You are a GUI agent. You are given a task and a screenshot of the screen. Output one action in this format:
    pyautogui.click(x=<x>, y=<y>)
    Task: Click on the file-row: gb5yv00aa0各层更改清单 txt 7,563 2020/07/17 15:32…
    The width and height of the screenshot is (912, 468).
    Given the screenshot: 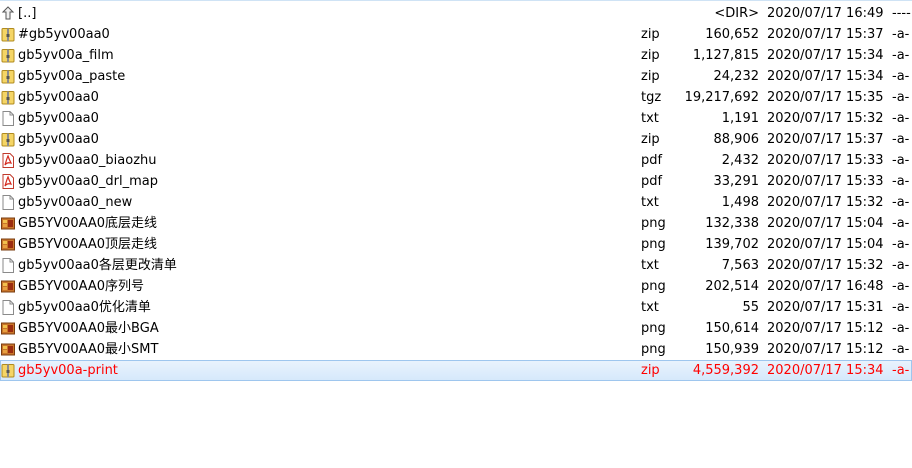 What is the action you would take?
    pyautogui.click(x=456, y=265)
    